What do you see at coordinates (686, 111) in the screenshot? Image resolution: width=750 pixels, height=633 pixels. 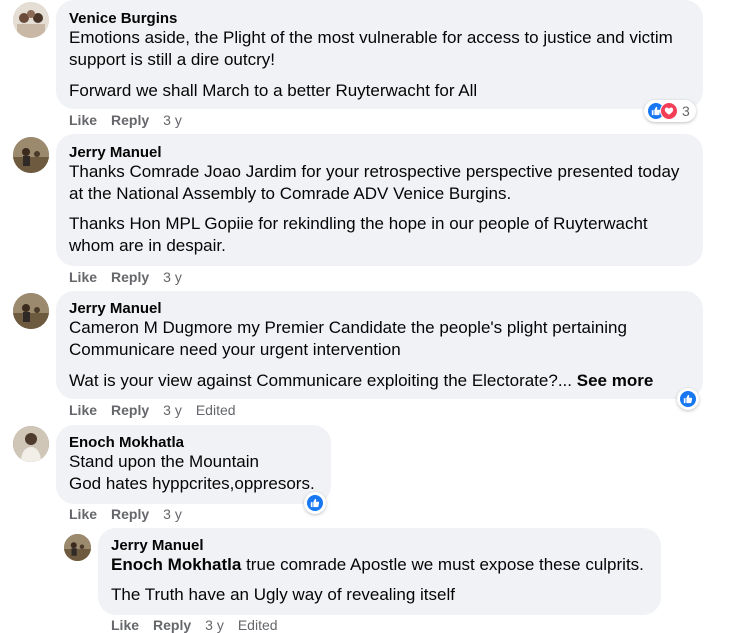 I see `reaction-count: 3` at bounding box center [686, 111].